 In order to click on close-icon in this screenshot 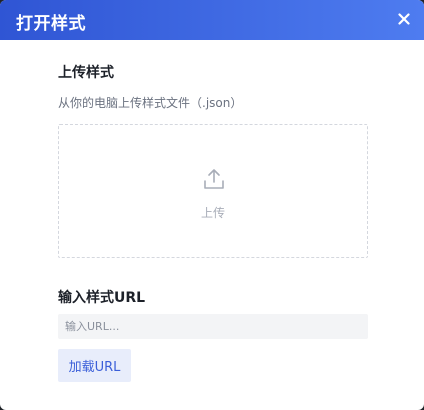, I will do `click(404, 19)`.